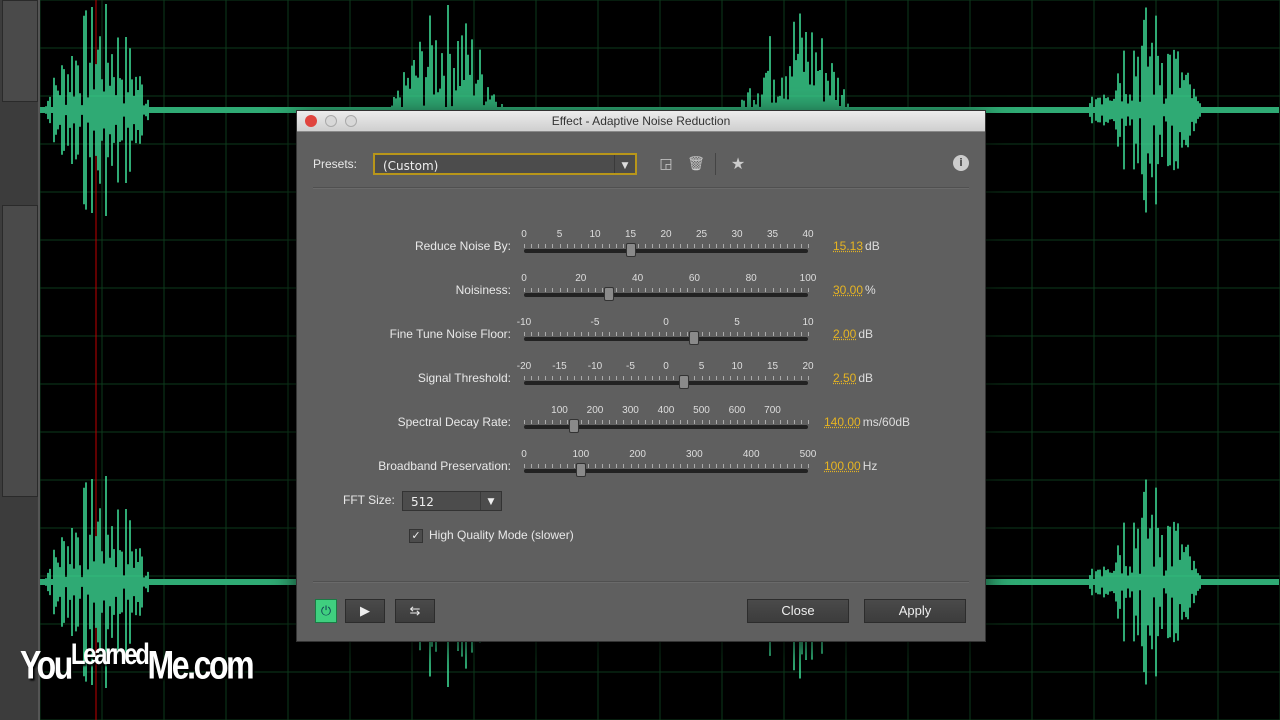 The image size is (1280, 720). I want to click on slider-value: 100.00 Hz, so click(850, 466).